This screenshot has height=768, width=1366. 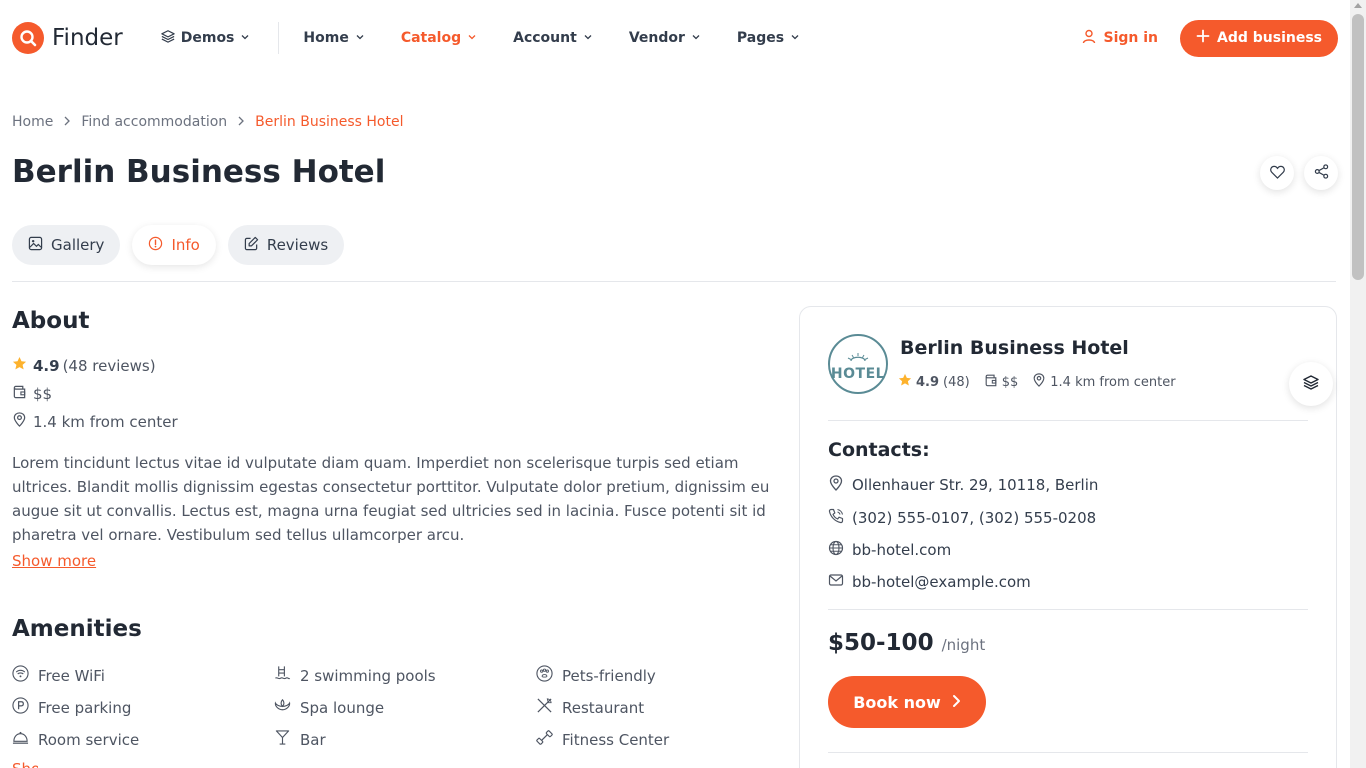 I want to click on tab-reviews: Reviews, so click(x=286, y=245).